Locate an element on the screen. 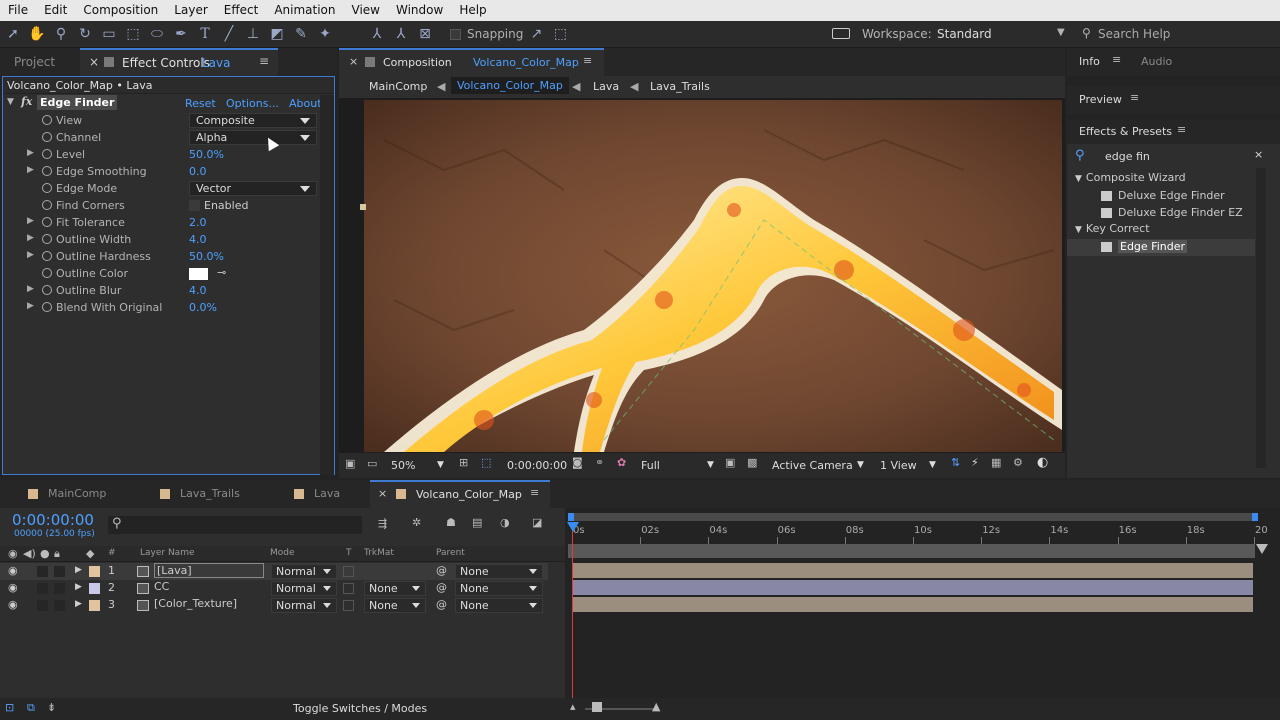  eye-icon: ◉ is located at coordinates (13, 587).